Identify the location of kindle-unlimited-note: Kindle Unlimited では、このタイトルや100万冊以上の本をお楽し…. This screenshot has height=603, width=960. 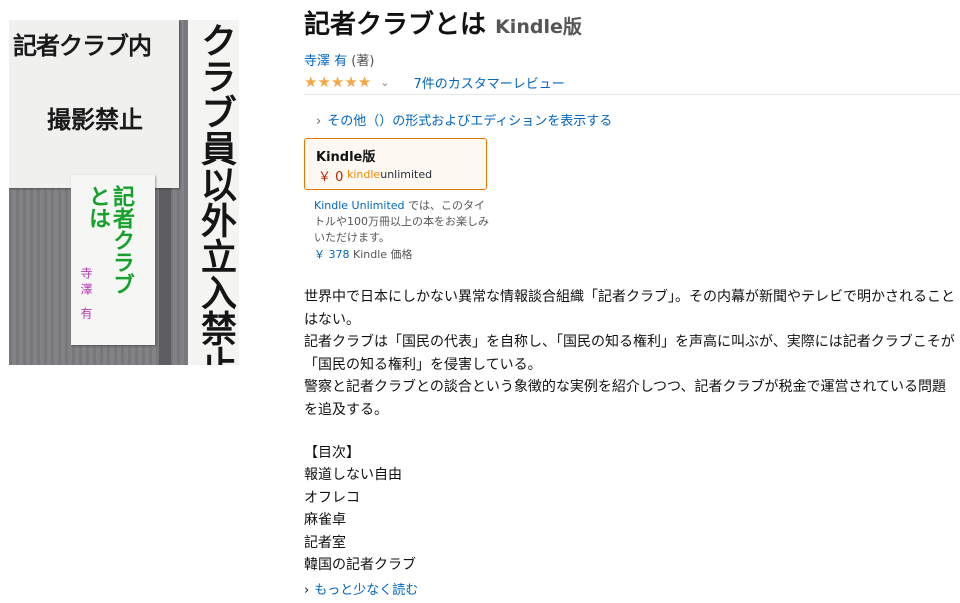
(402, 222).